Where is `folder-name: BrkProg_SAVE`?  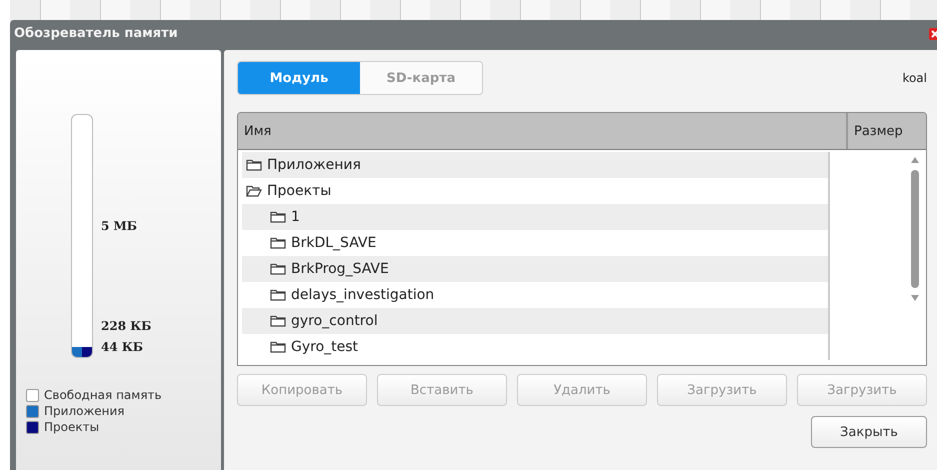
folder-name: BrkProg_SAVE is located at coordinates (340, 269).